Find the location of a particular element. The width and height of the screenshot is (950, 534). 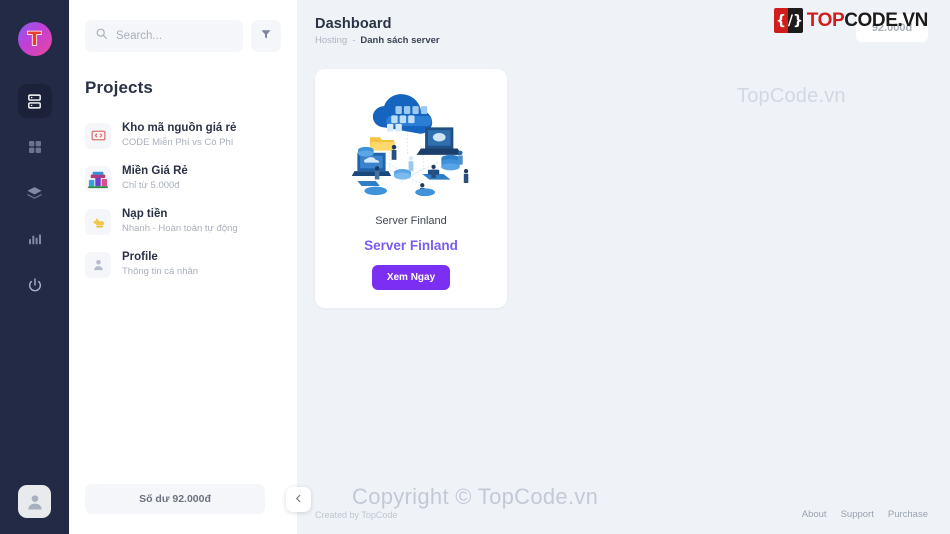

page-title: Dashboard is located at coordinates (353, 24).